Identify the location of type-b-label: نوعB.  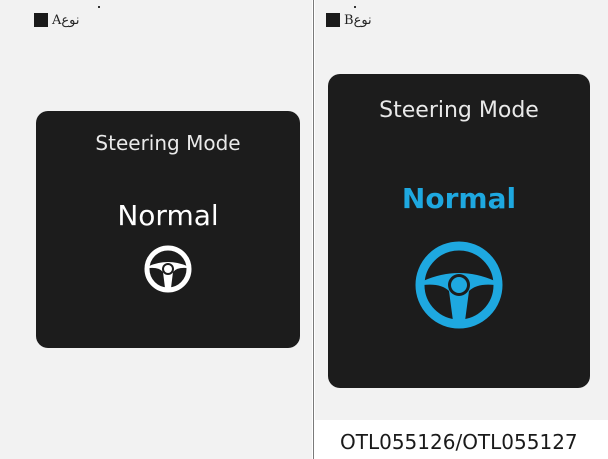
(349, 18).